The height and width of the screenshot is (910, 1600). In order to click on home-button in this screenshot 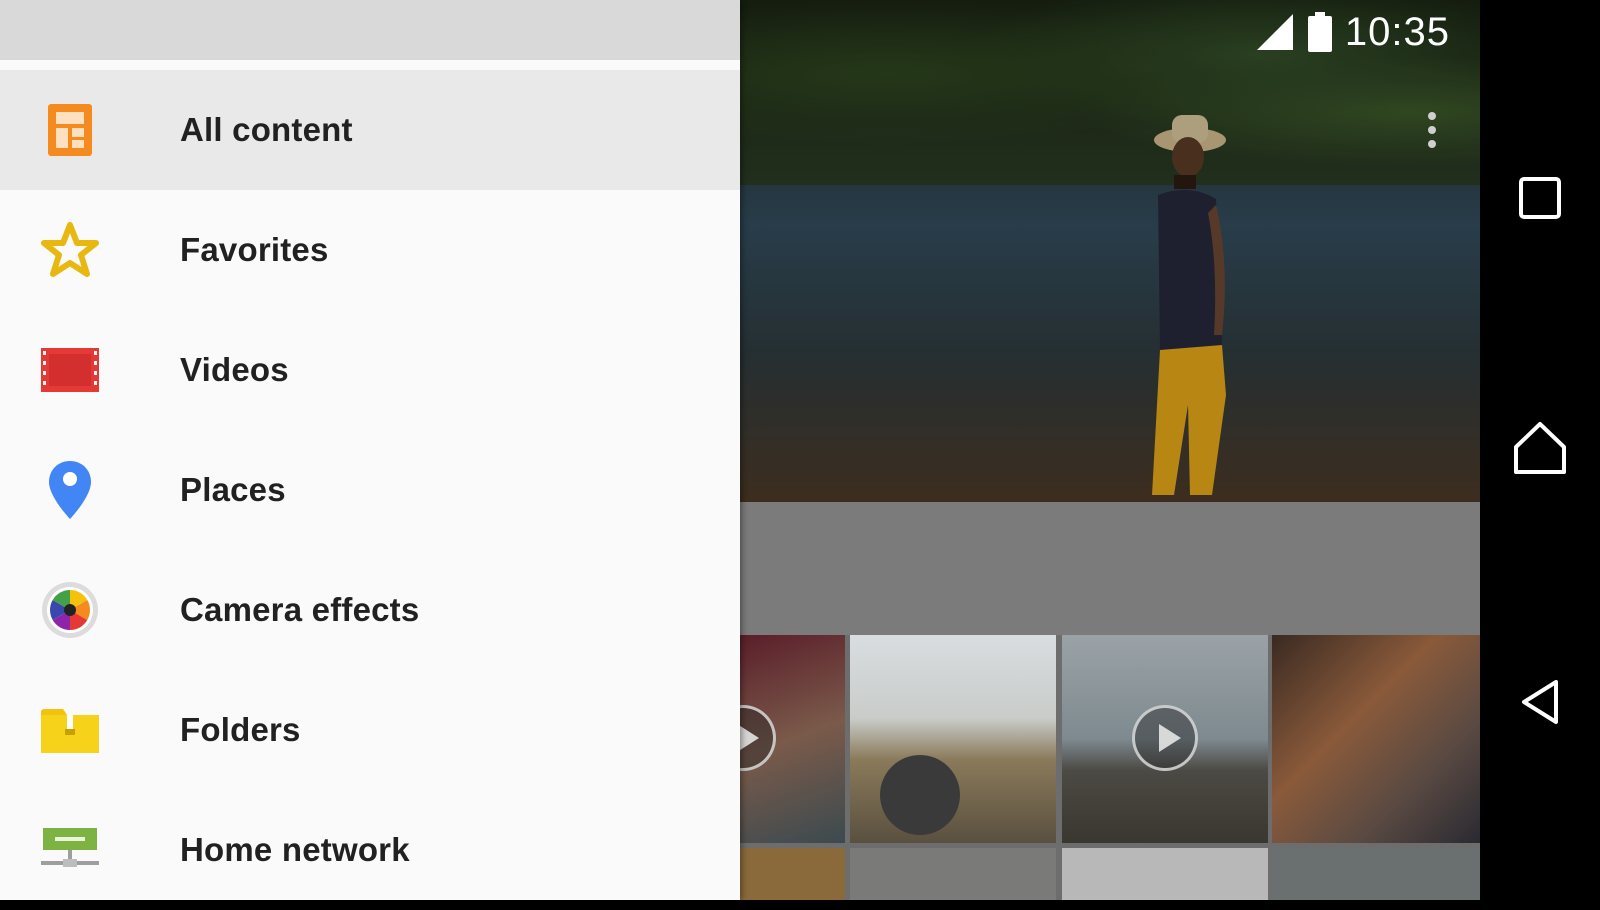, I will do `click(1540, 448)`.